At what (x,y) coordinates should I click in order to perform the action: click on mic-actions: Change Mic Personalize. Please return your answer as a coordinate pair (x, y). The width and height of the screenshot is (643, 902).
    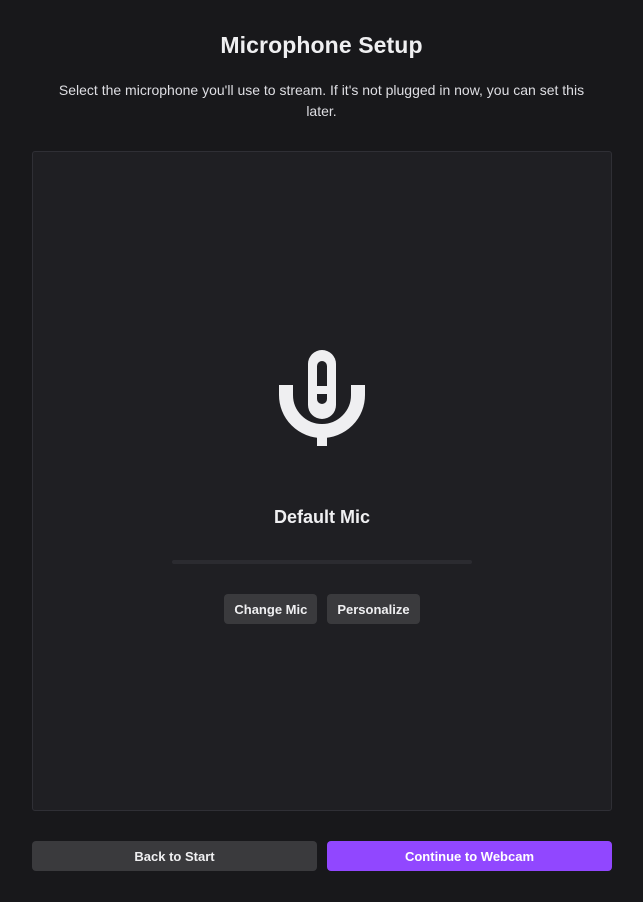
    Looking at the image, I should click on (322, 609).